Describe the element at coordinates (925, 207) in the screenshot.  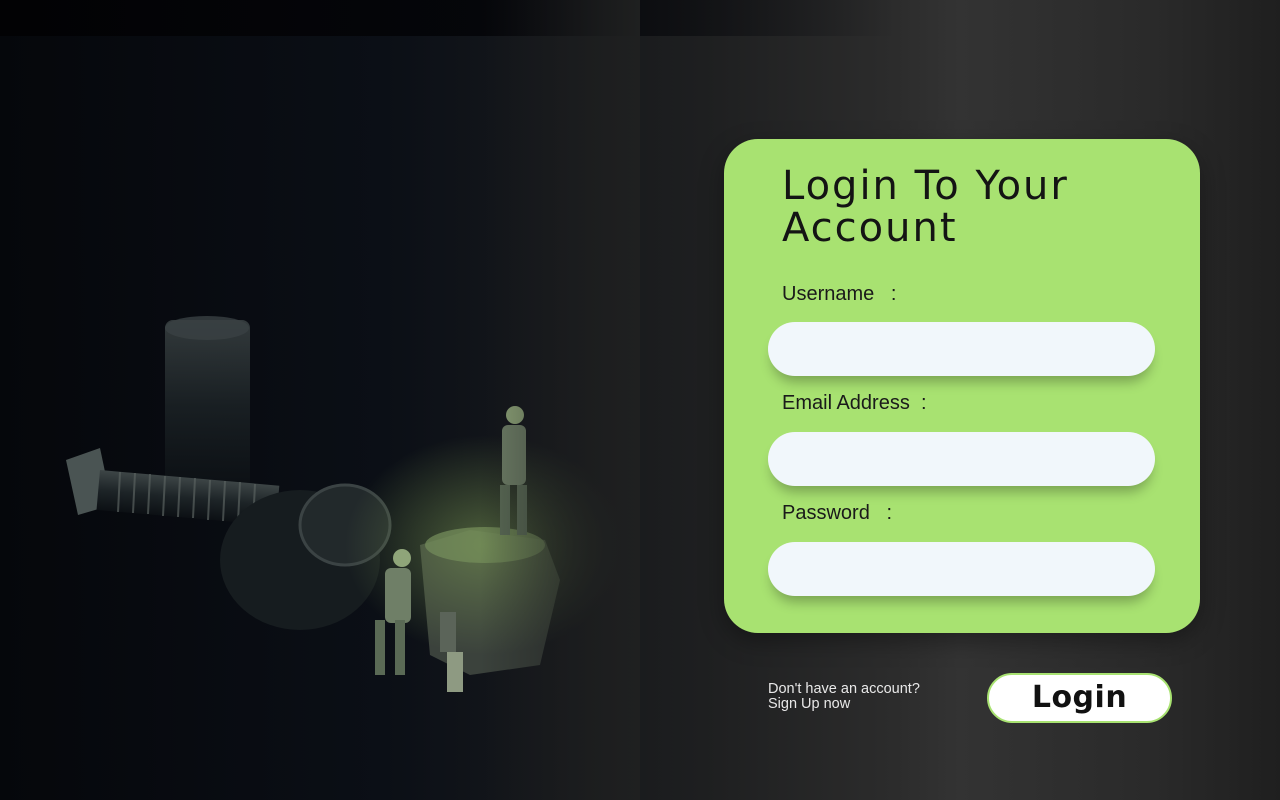
I see `login-title: Login To Your Account` at that location.